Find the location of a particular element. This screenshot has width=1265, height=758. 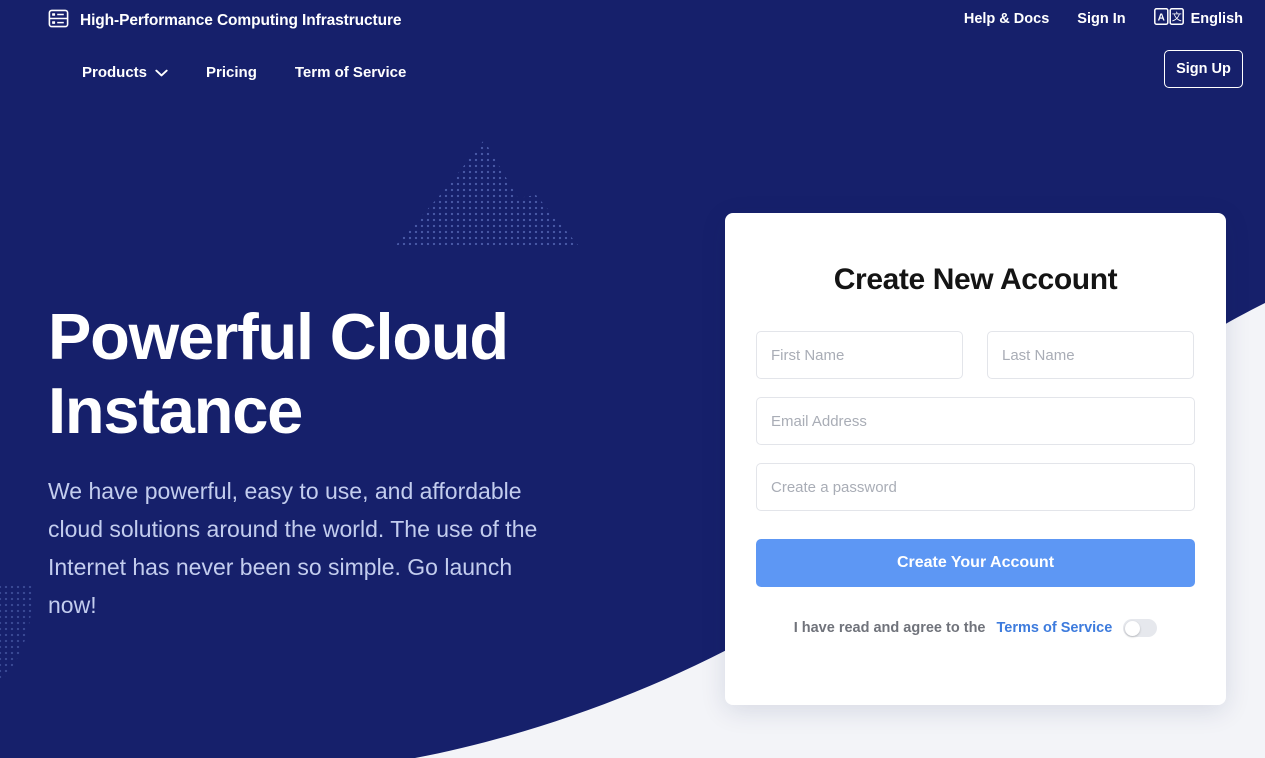

card-title: Create New Account is located at coordinates (975, 279).